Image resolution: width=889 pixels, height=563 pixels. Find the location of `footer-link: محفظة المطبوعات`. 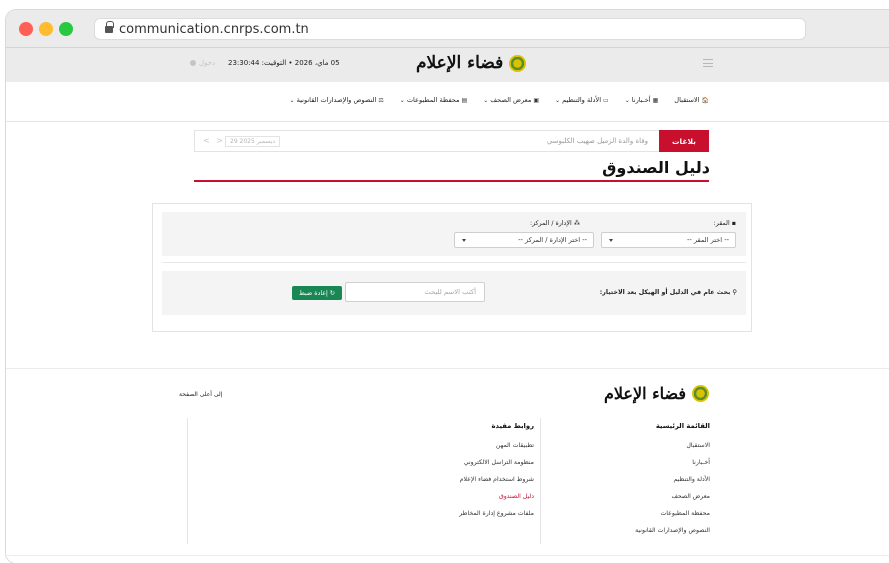

footer-link: محفظة المطبوعات is located at coordinates (620, 518).